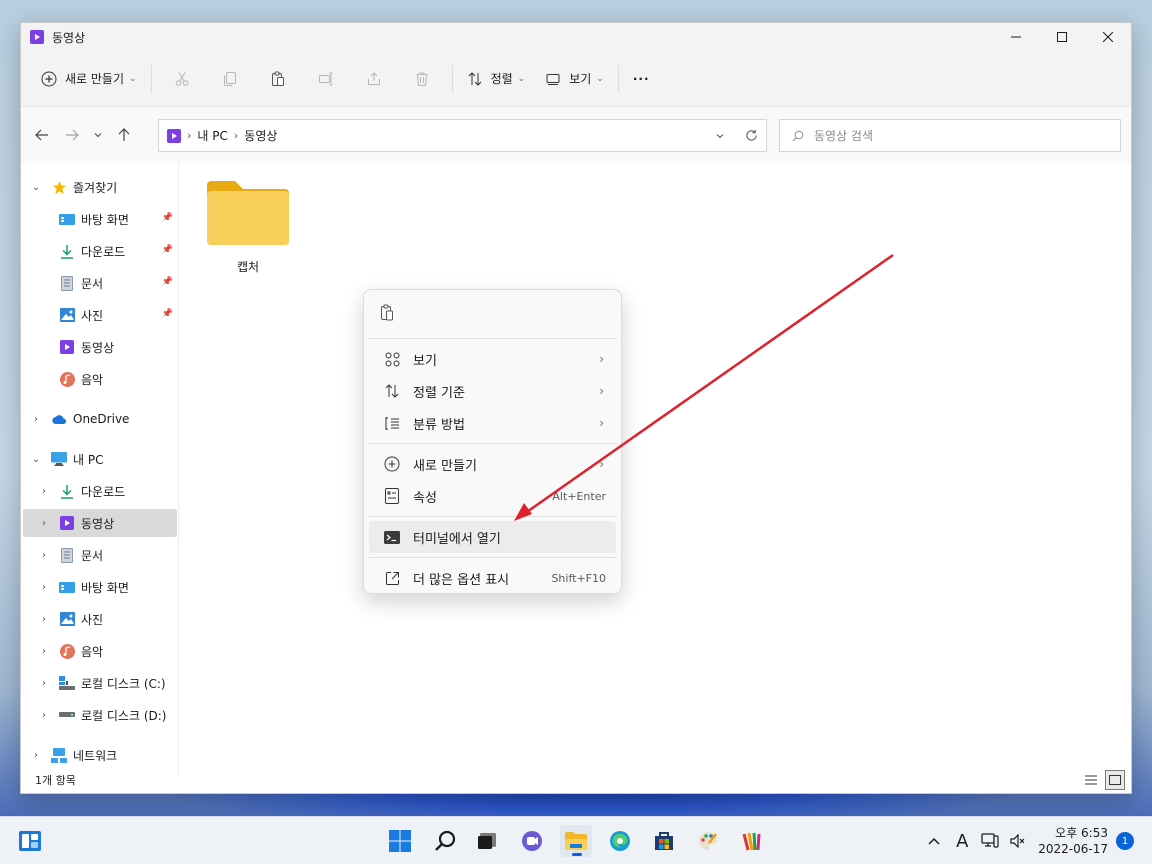  What do you see at coordinates (462, 135) in the screenshot?
I see `address-bar: › 내 PC › 동영상` at bounding box center [462, 135].